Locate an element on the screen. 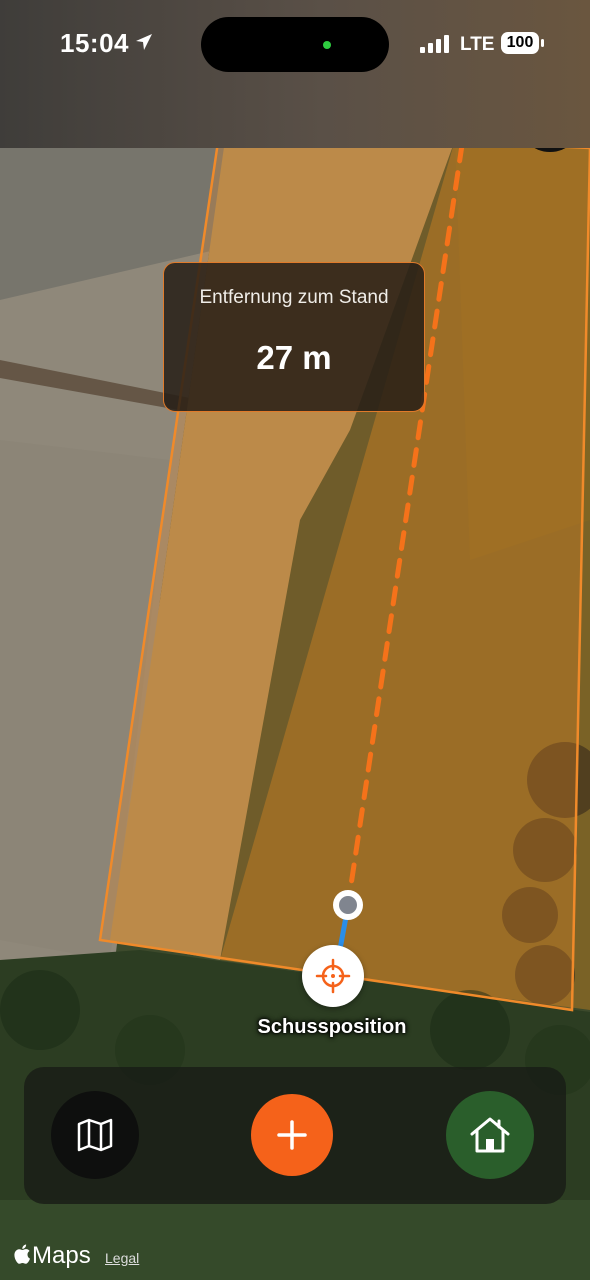 This screenshot has width=590, height=1280. map-button is located at coordinates (95, 1135).